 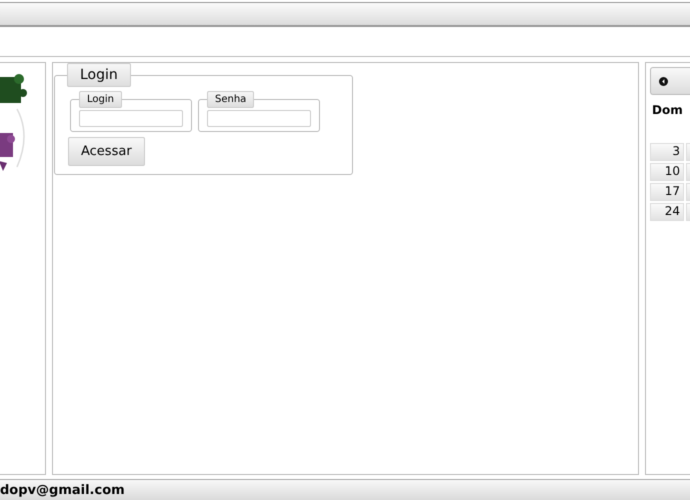 I want to click on footer-email: dopv@gmail.com, so click(x=62, y=490).